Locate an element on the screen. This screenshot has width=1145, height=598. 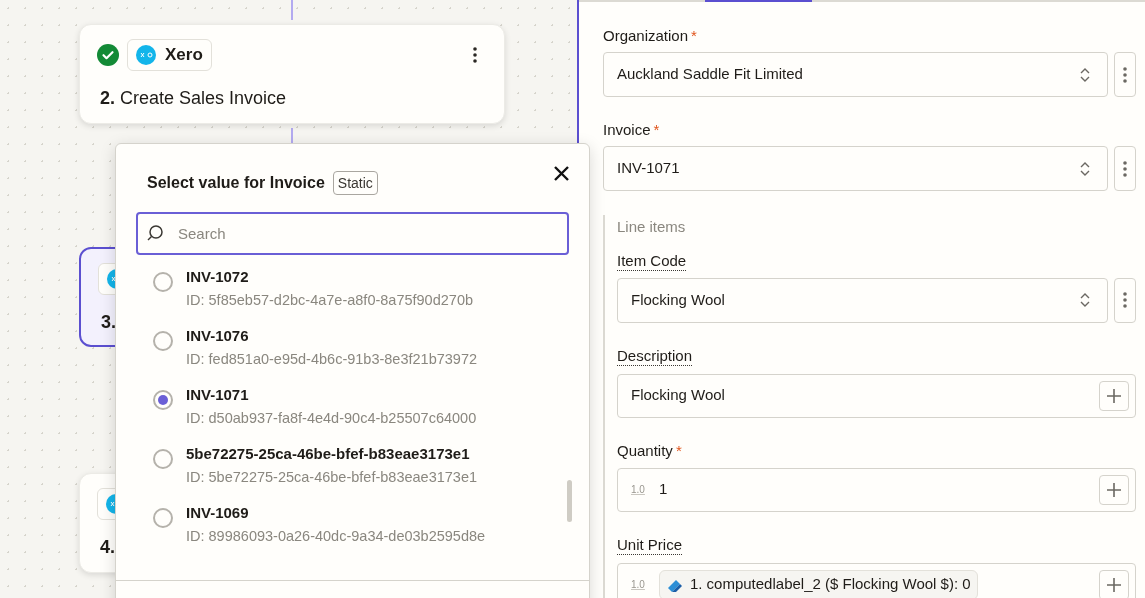
option-item: INV-1071 ID: d50ab937-fa8f-4e4d-90c4-b25507c64000 is located at coordinates (352, 414).